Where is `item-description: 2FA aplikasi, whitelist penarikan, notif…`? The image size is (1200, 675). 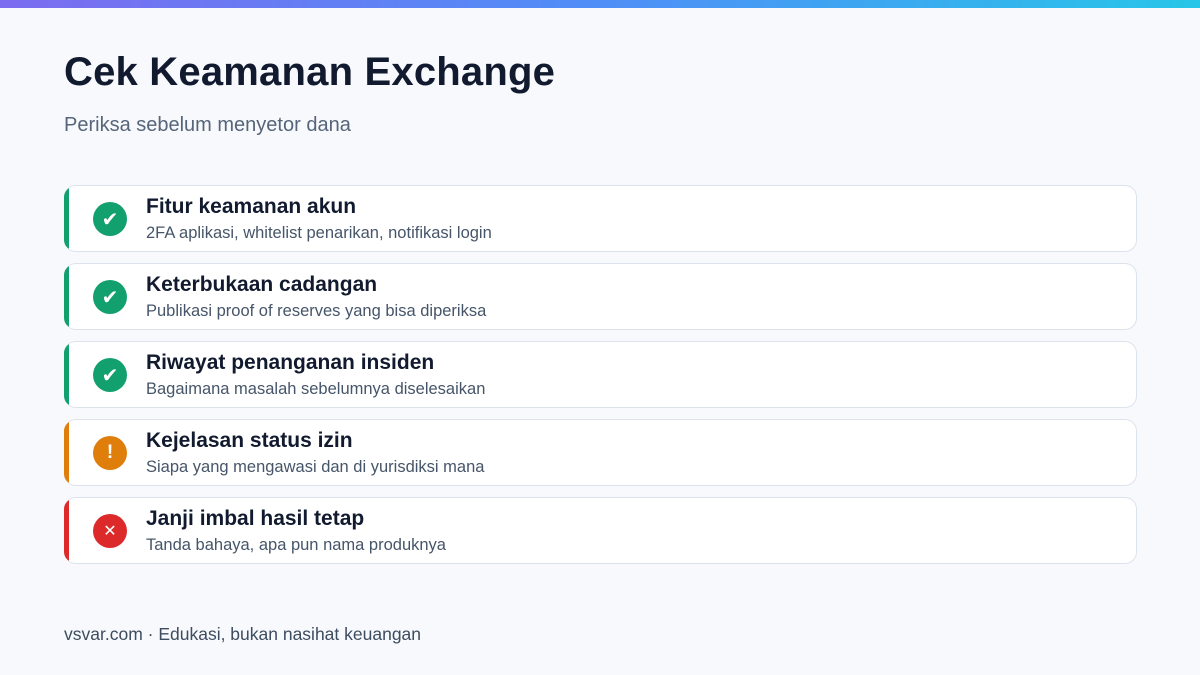
item-description: 2FA aplikasi, whitelist penarikan, notif… is located at coordinates (319, 233).